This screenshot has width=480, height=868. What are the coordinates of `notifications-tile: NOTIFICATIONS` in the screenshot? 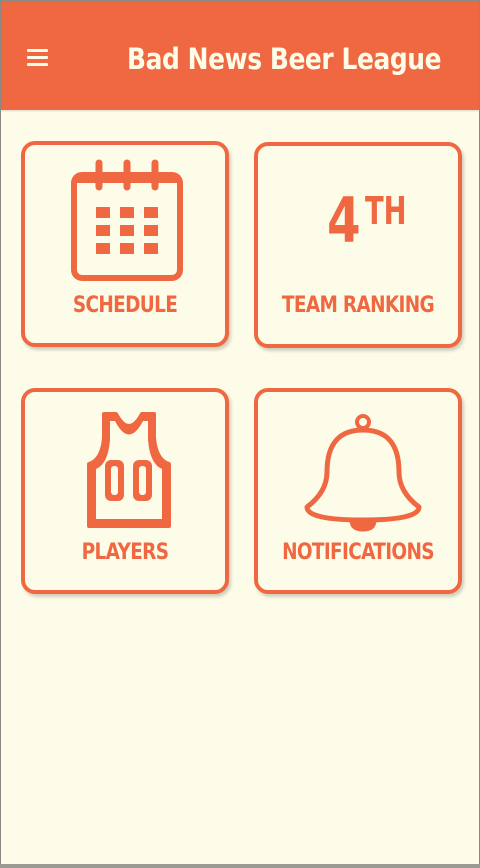 It's located at (358, 491).